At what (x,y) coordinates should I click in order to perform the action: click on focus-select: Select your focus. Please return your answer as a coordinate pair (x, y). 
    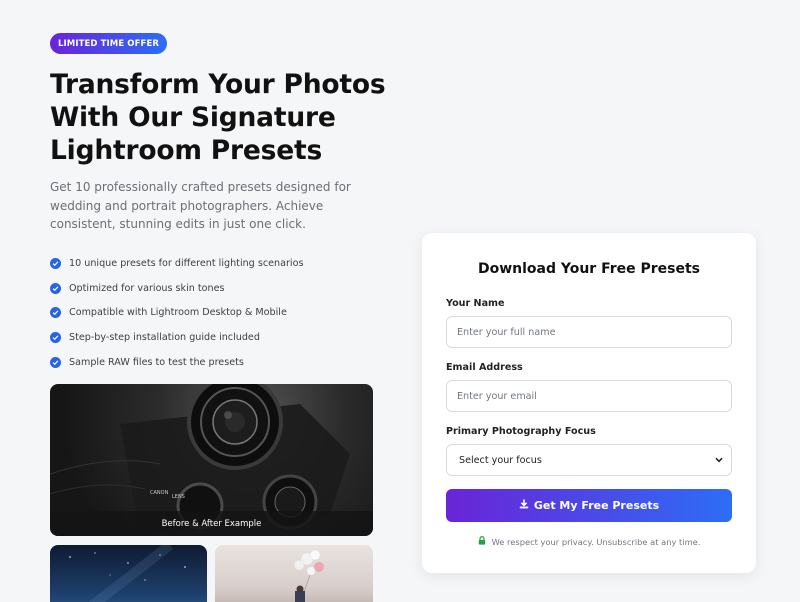
    Looking at the image, I should click on (589, 460).